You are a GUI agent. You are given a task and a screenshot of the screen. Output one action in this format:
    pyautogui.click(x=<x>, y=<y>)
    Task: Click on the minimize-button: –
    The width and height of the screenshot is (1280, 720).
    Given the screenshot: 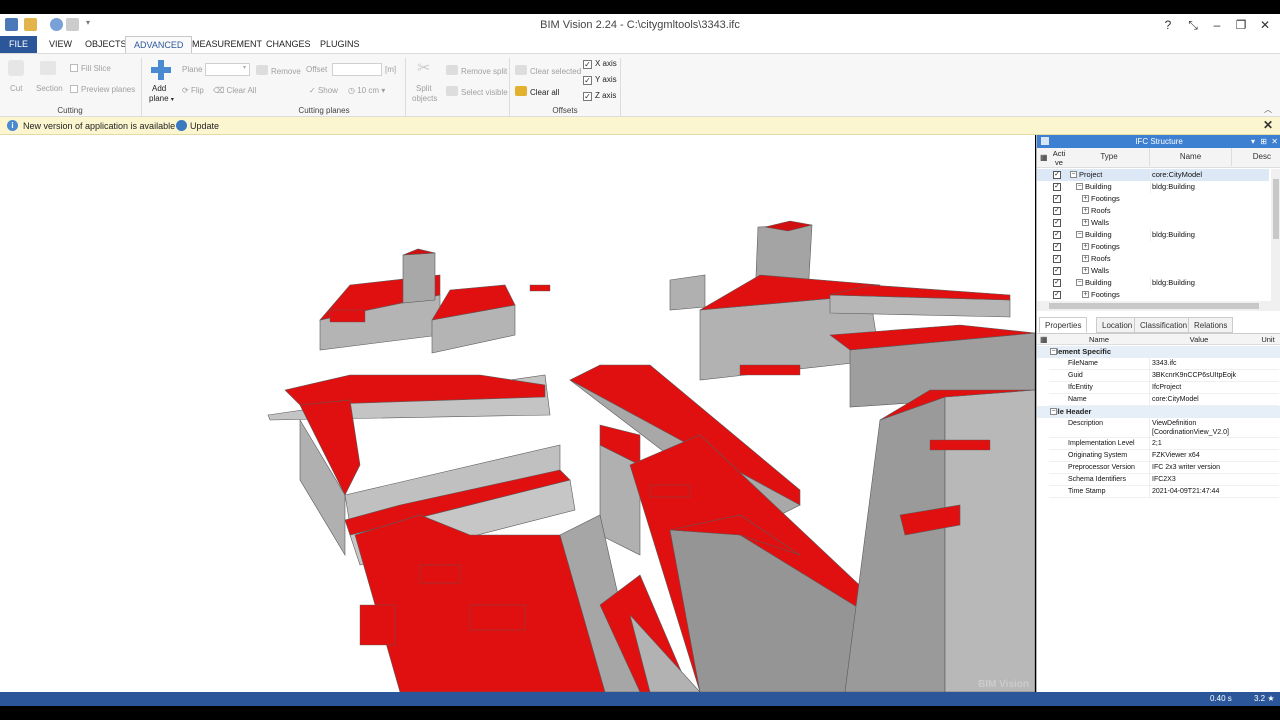 What is the action you would take?
    pyautogui.click(x=1217, y=25)
    